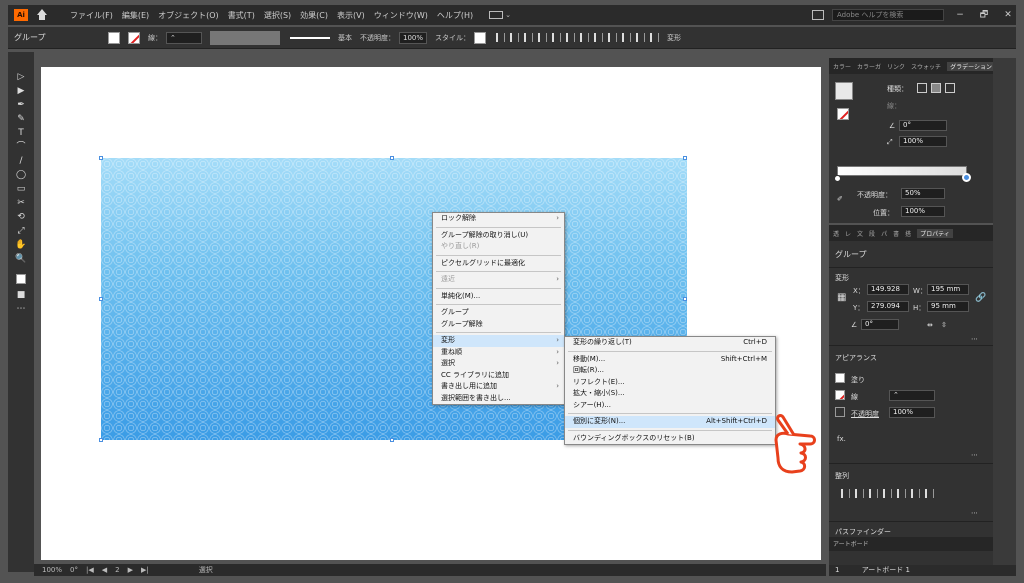 This screenshot has width=1024, height=583. What do you see at coordinates (923, 141) in the screenshot?
I see `gradient-ratio-field: 100%` at bounding box center [923, 141].